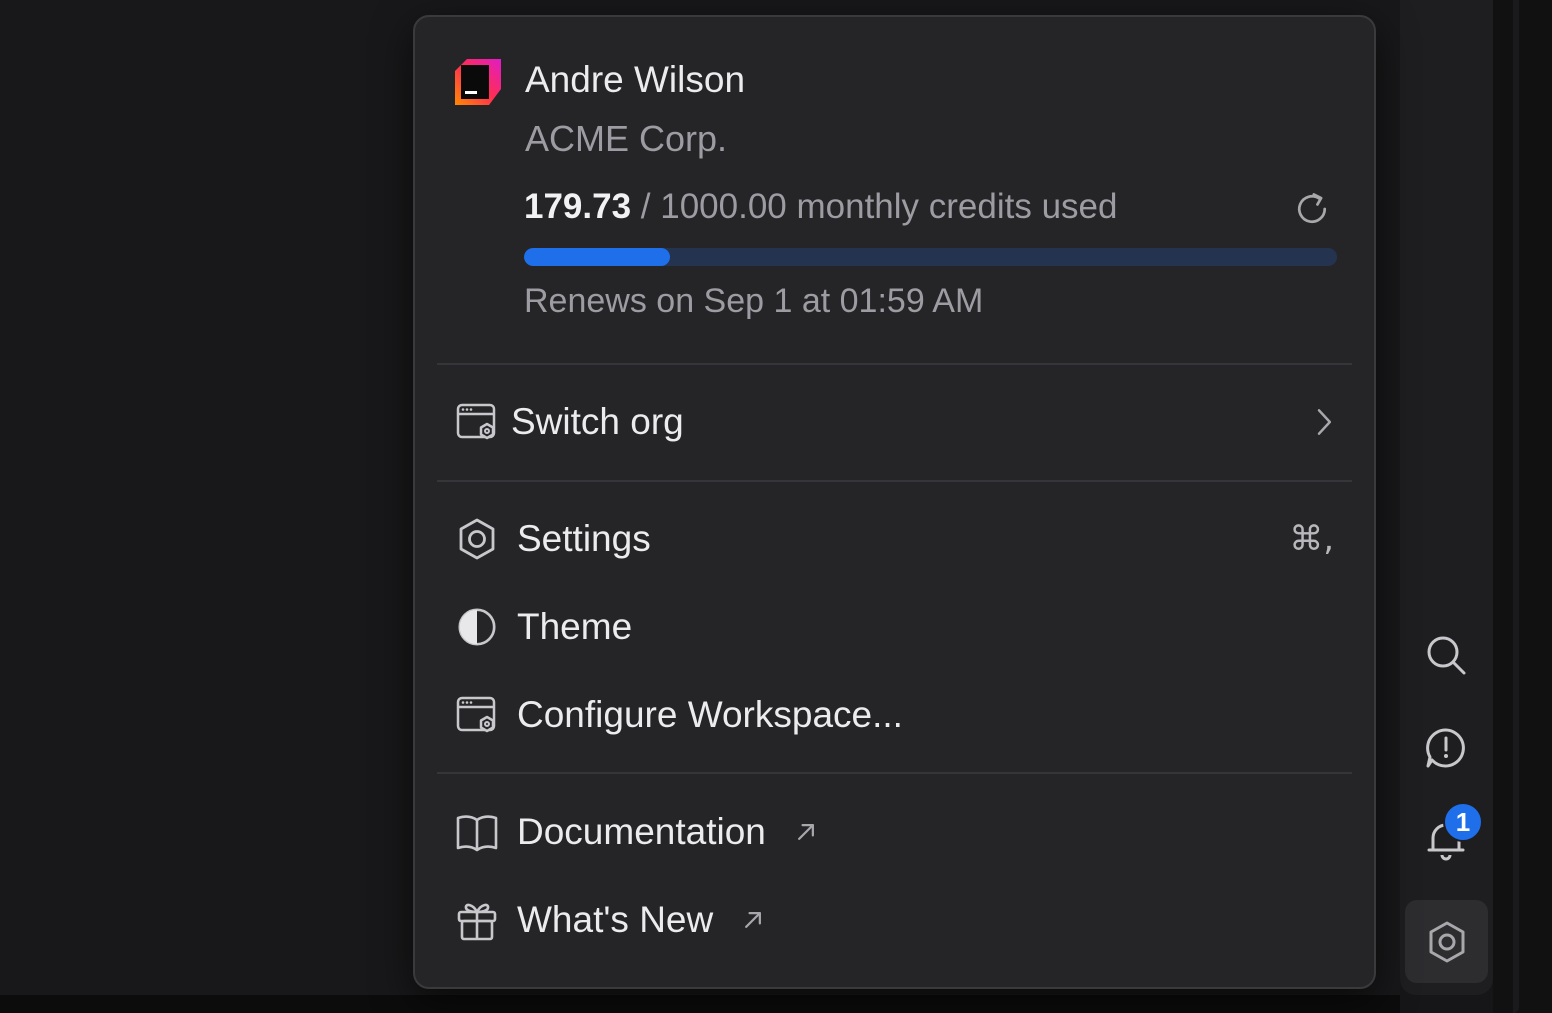 The width and height of the screenshot is (1552, 1013). I want to click on theme-item: Theme, so click(894, 627).